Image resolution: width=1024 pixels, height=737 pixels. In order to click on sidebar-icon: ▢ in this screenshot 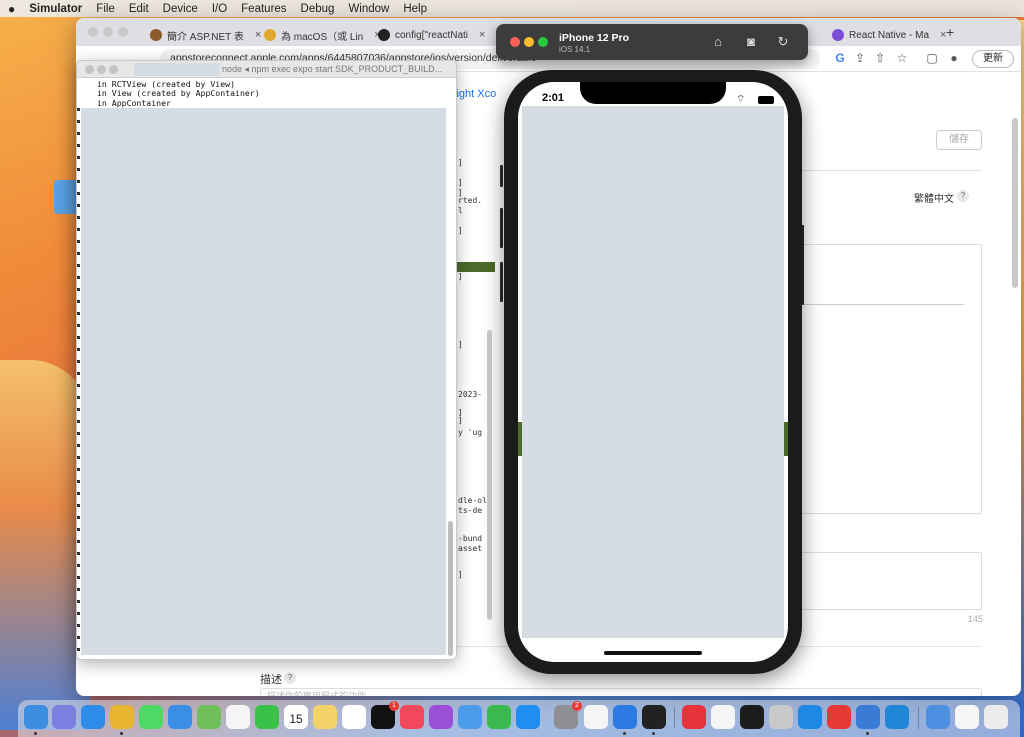, I will do `click(932, 59)`.